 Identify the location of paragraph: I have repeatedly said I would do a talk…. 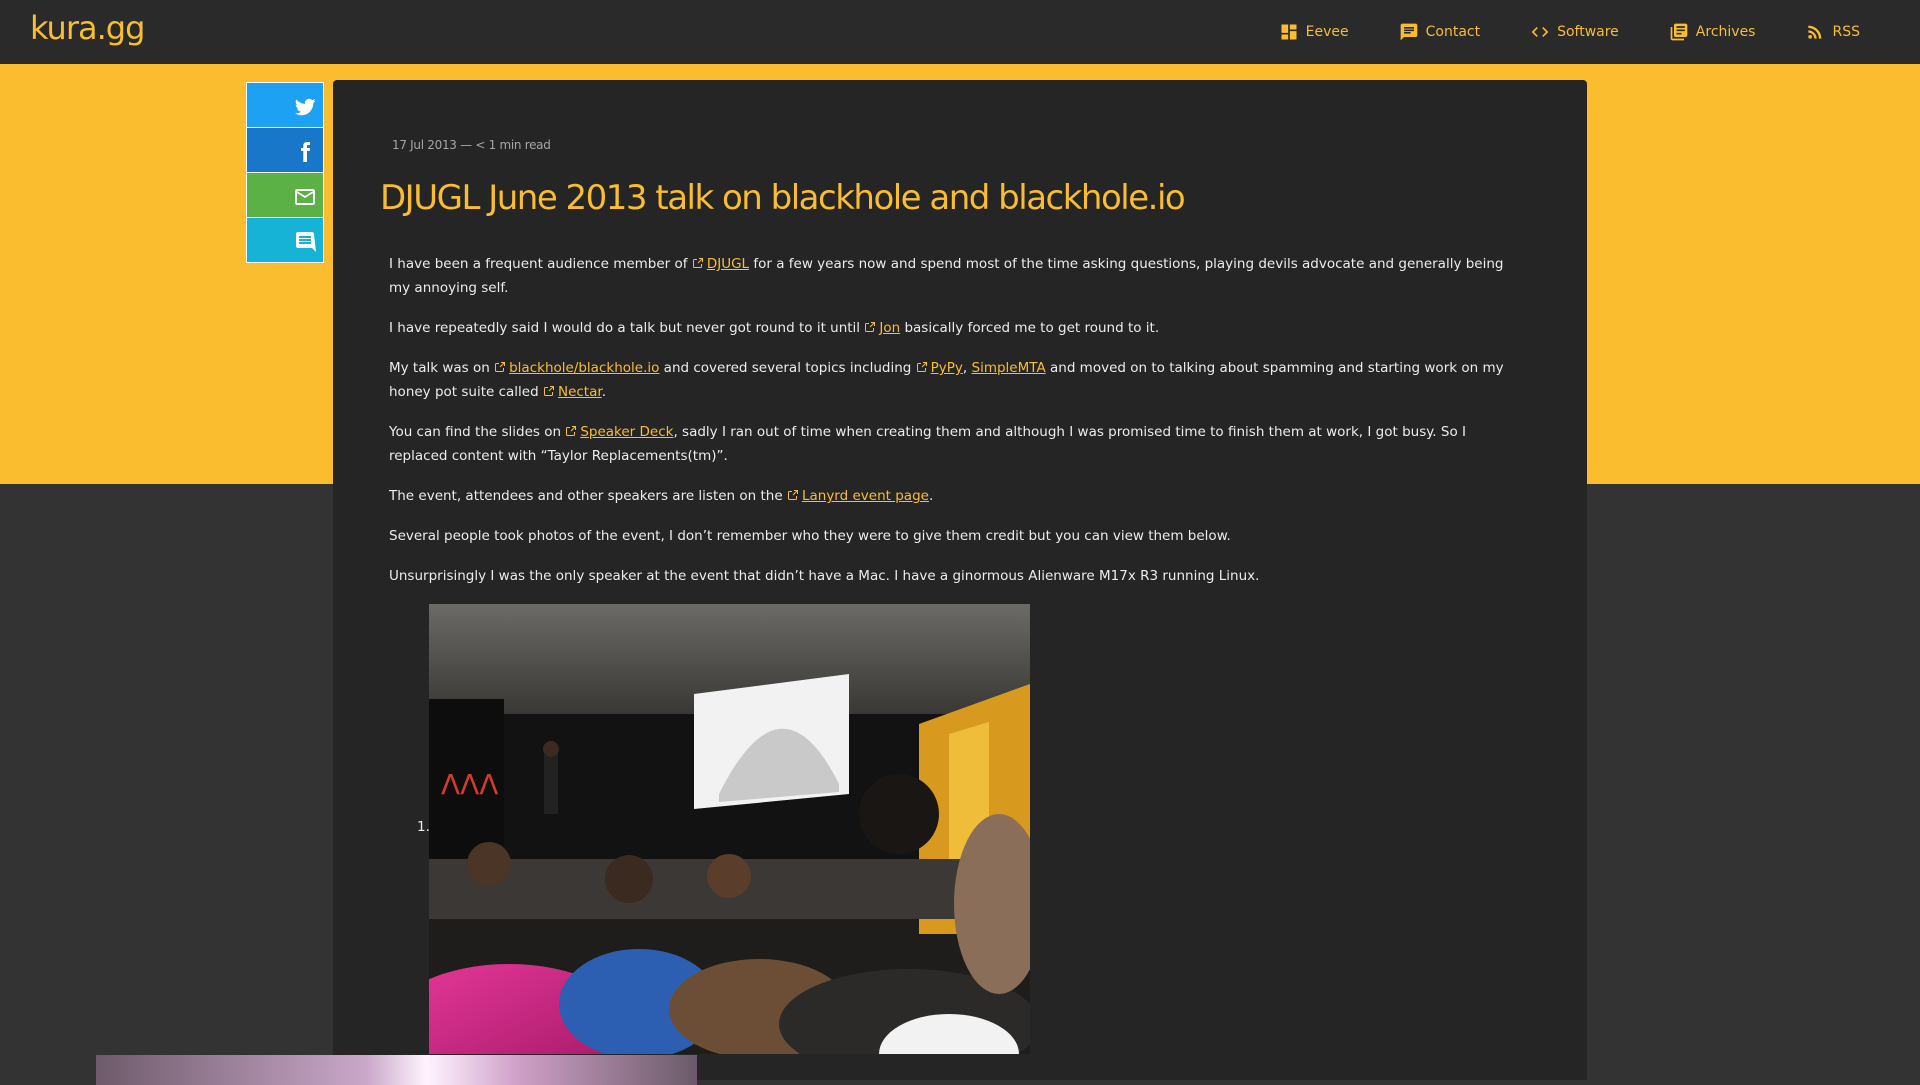
(954, 328).